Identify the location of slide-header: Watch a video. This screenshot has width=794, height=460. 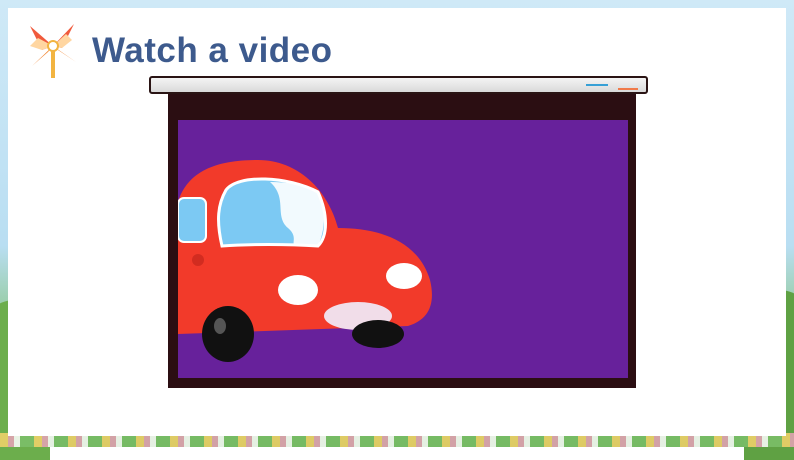
(180, 51).